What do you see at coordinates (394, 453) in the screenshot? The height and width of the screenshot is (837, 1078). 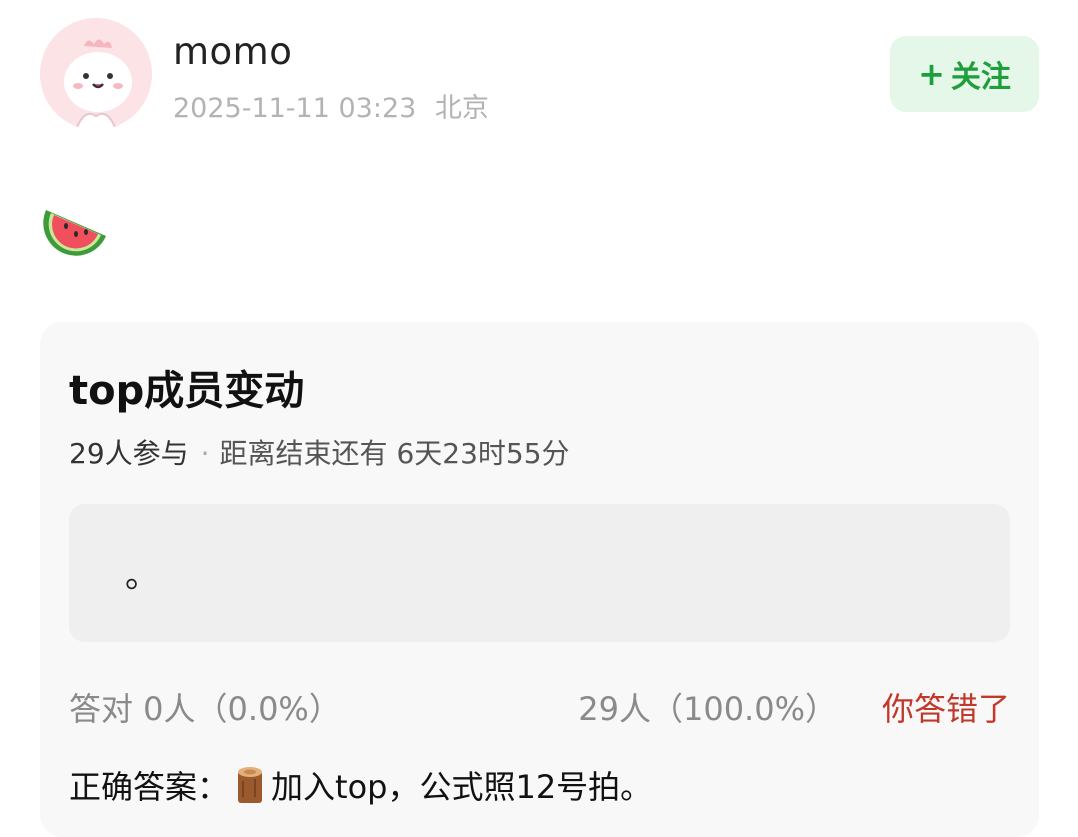 I see `time-remaining: 距离结束还有 6天23时55分` at bounding box center [394, 453].